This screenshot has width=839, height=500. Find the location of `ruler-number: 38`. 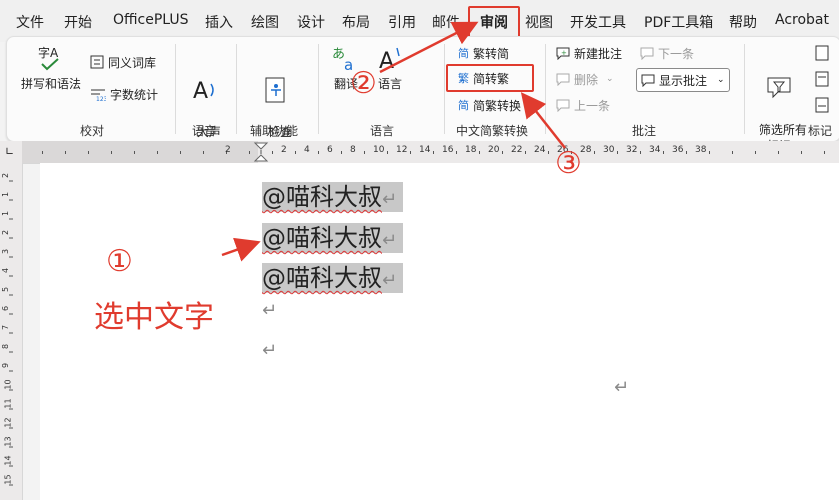

ruler-number: 38 is located at coordinates (701, 150).